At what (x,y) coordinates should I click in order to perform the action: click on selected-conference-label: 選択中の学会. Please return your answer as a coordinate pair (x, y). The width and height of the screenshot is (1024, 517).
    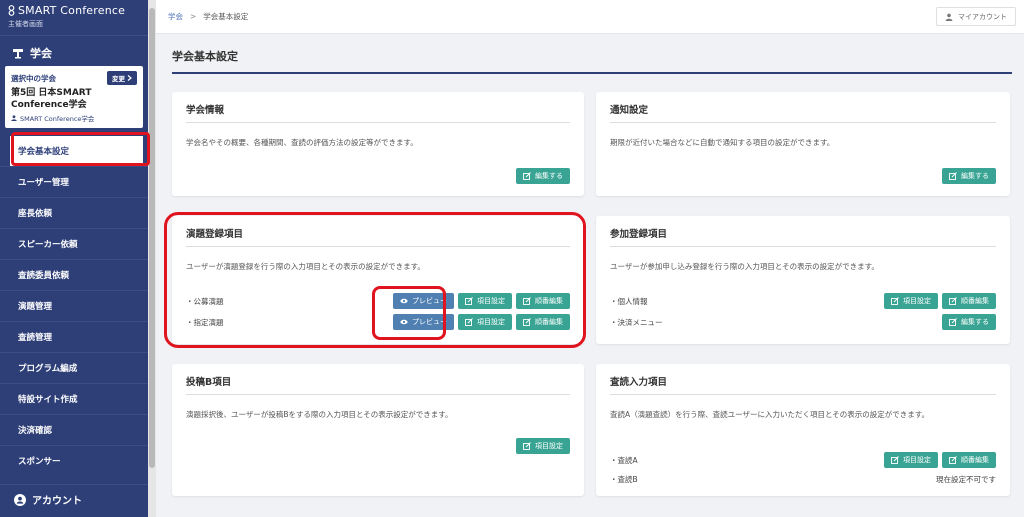
    Looking at the image, I should click on (33, 78).